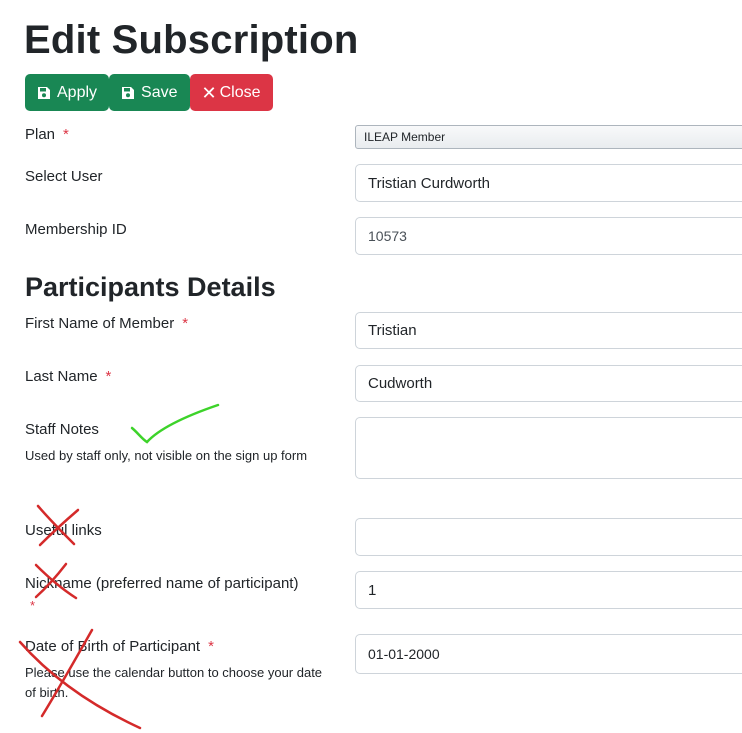 This screenshot has height=733, width=742. Describe the element at coordinates (400, 383) in the screenshot. I see `last-name-value: Cudworth` at that location.